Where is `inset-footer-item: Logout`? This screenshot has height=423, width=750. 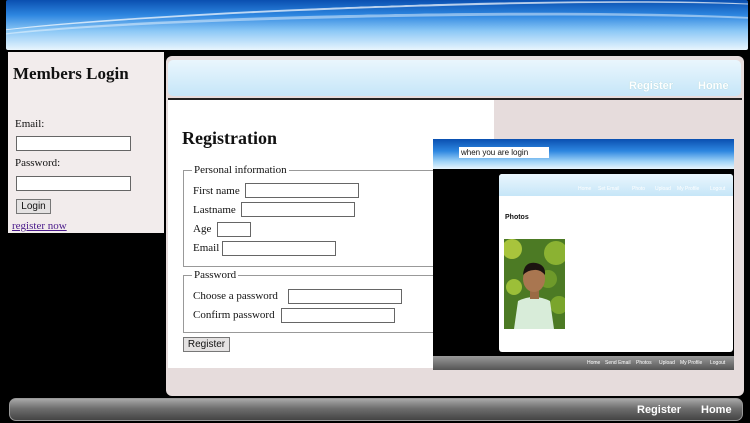
inset-footer-item: Logout is located at coordinates (718, 363).